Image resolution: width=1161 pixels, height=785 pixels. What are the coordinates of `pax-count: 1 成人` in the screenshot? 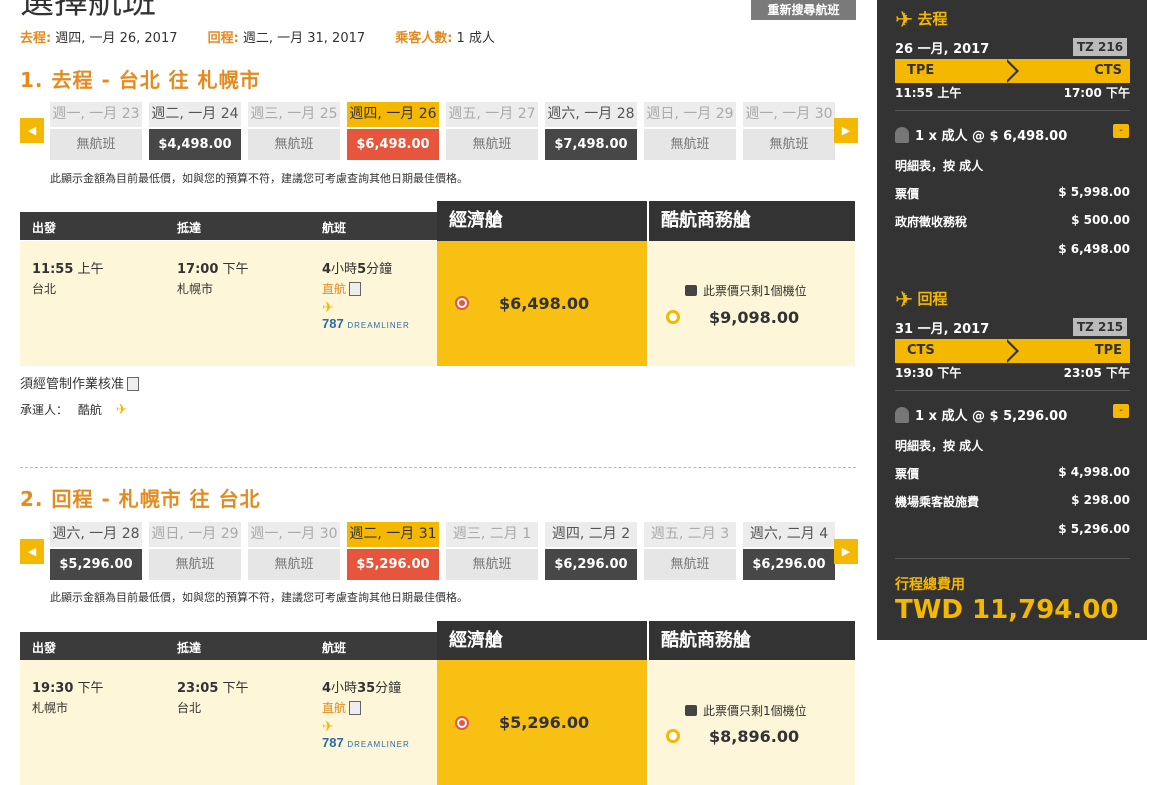 It's located at (475, 38).